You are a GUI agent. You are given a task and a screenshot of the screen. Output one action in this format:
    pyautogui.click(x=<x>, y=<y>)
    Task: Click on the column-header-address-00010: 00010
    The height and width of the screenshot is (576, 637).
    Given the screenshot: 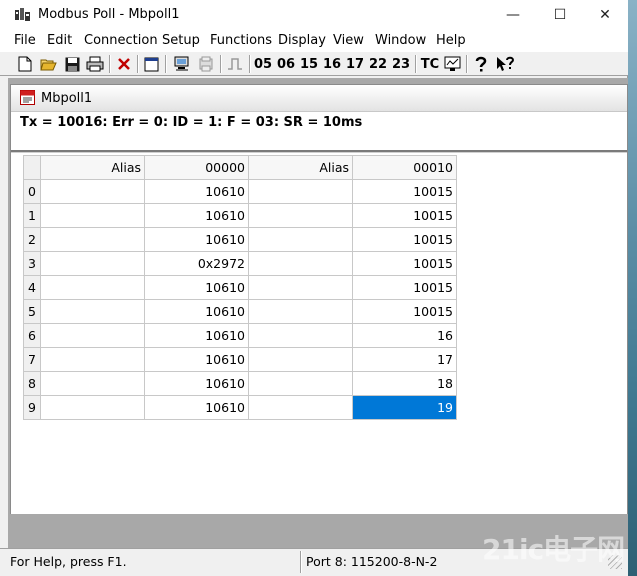 What is the action you would take?
    pyautogui.click(x=404, y=167)
    